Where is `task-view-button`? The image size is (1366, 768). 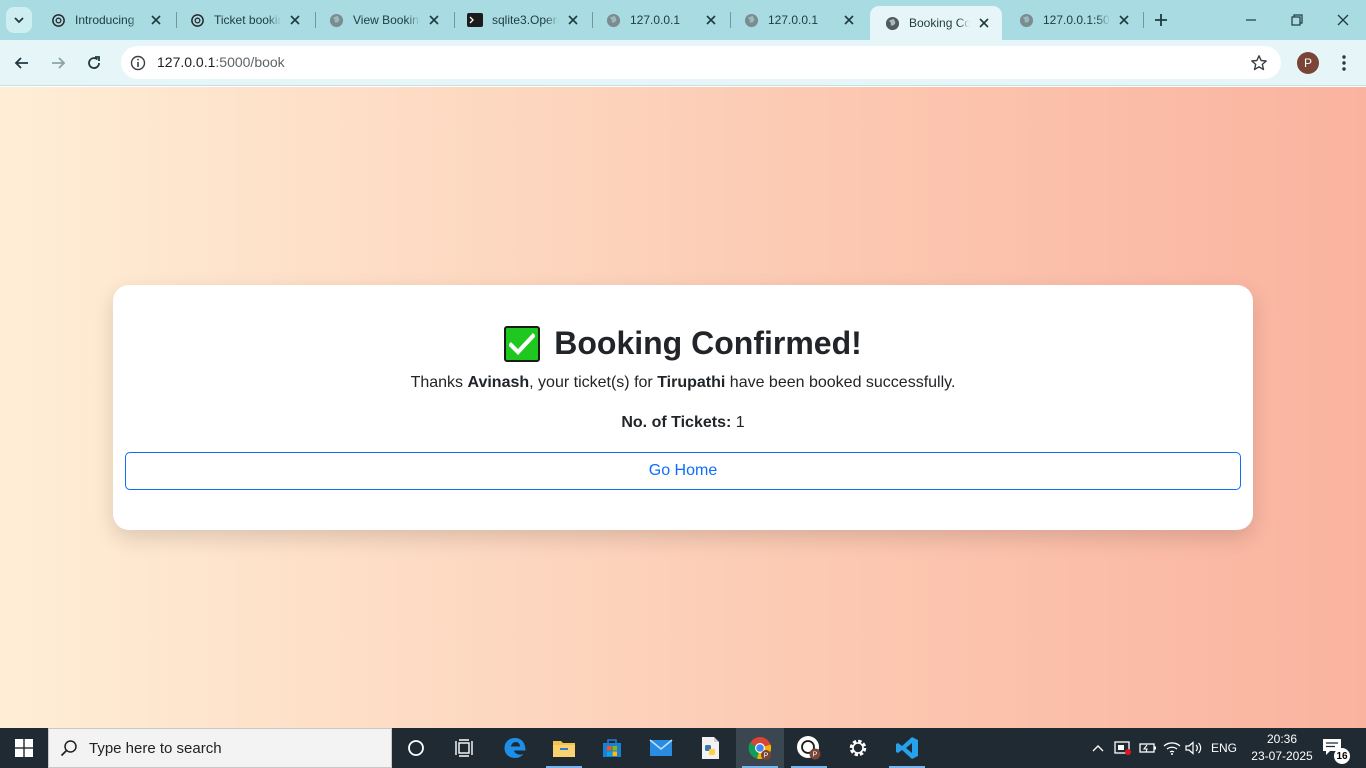 task-view-button is located at coordinates (464, 748).